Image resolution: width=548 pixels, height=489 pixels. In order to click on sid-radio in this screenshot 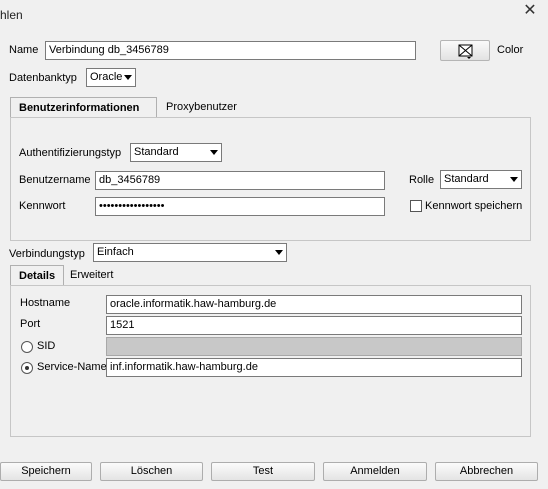, I will do `click(27, 347)`.